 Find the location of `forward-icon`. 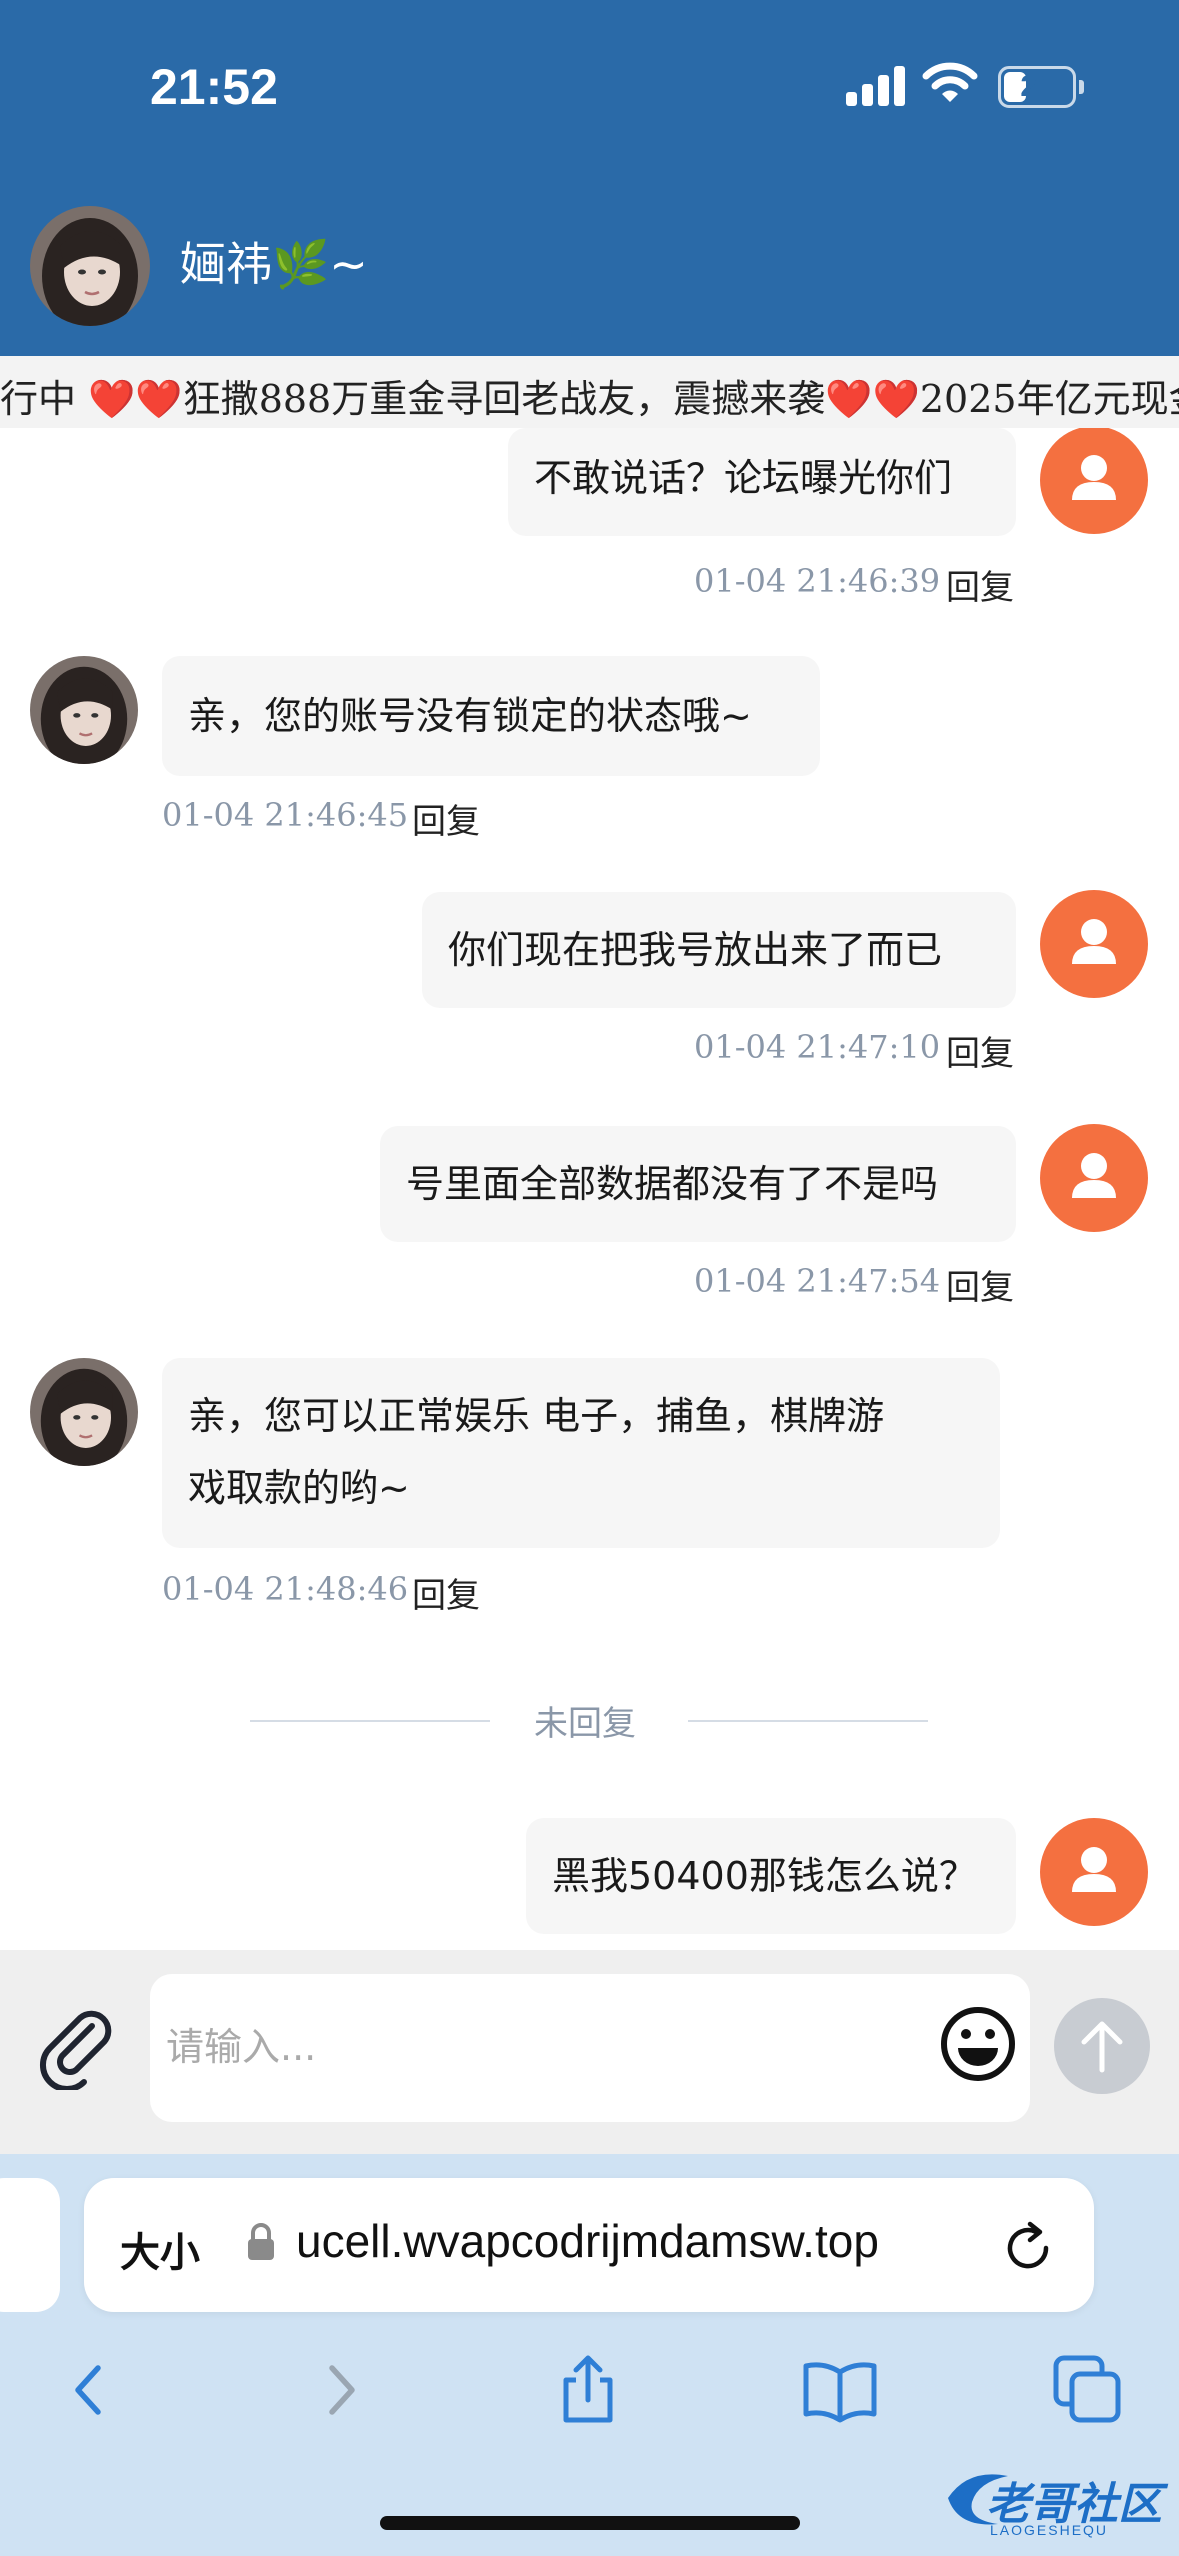

forward-icon is located at coordinates (340, 2390).